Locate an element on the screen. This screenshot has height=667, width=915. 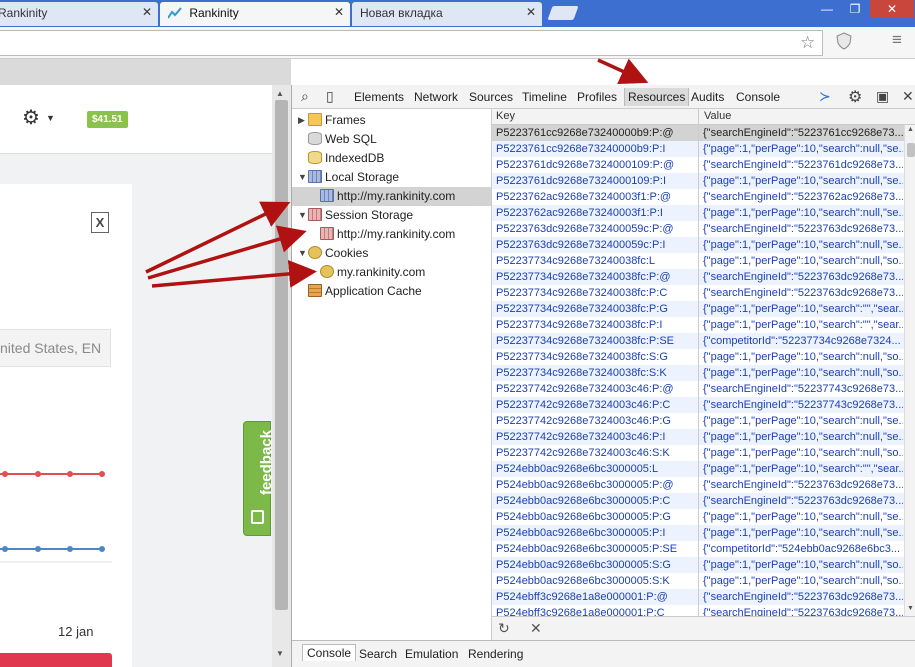
drawer-tab-rendering: Rendering is located at coordinates (495, 654).